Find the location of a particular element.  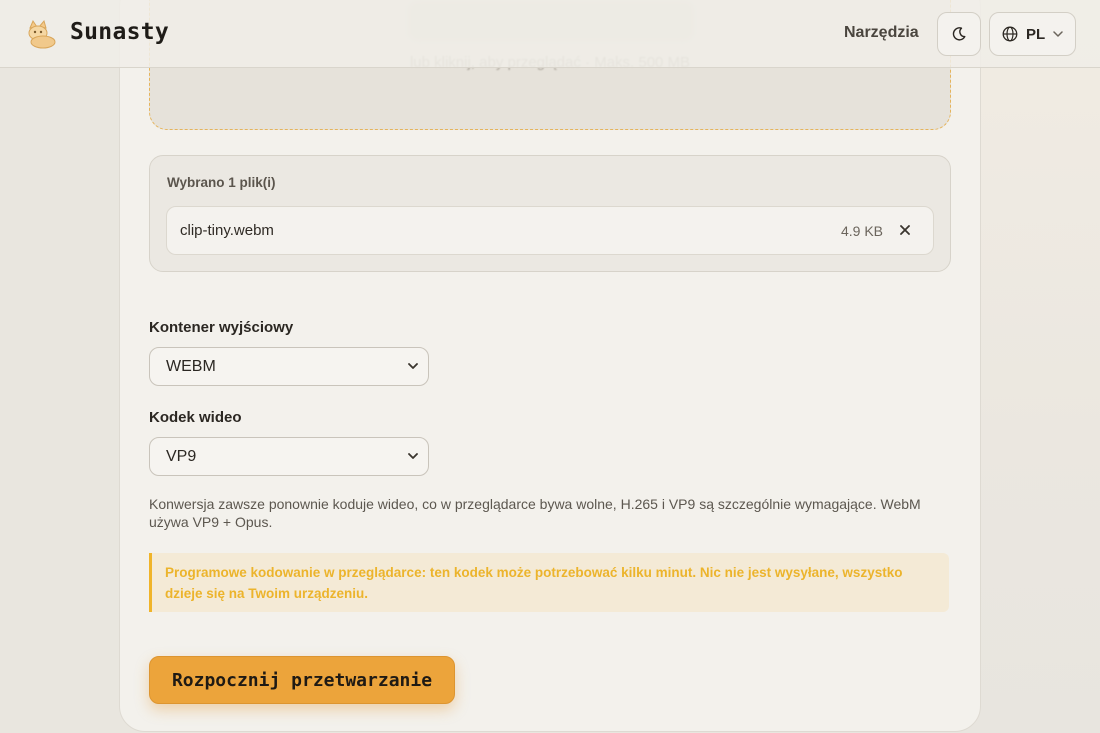

container-label: Kontener wyjściowy is located at coordinates (221, 327).